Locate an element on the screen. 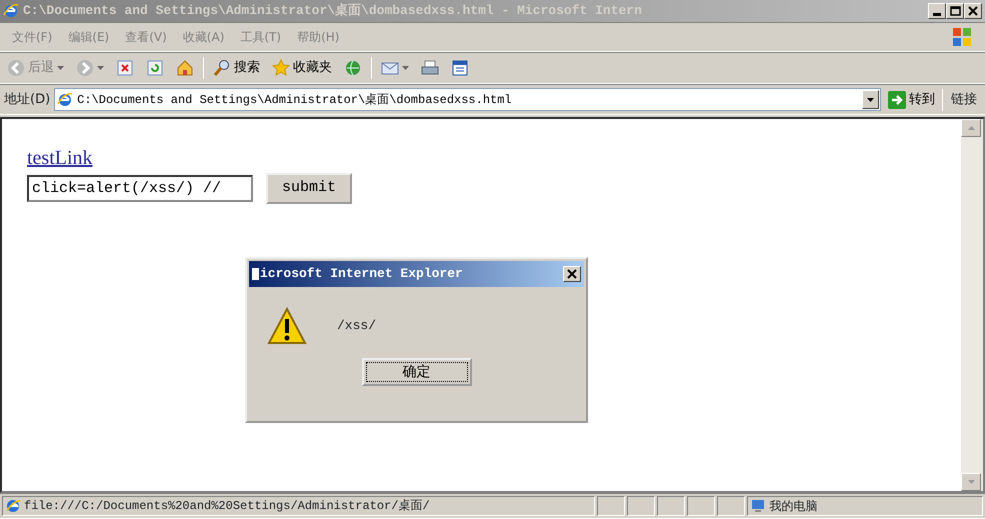 The width and height of the screenshot is (985, 519). search-icon is located at coordinates (222, 68).